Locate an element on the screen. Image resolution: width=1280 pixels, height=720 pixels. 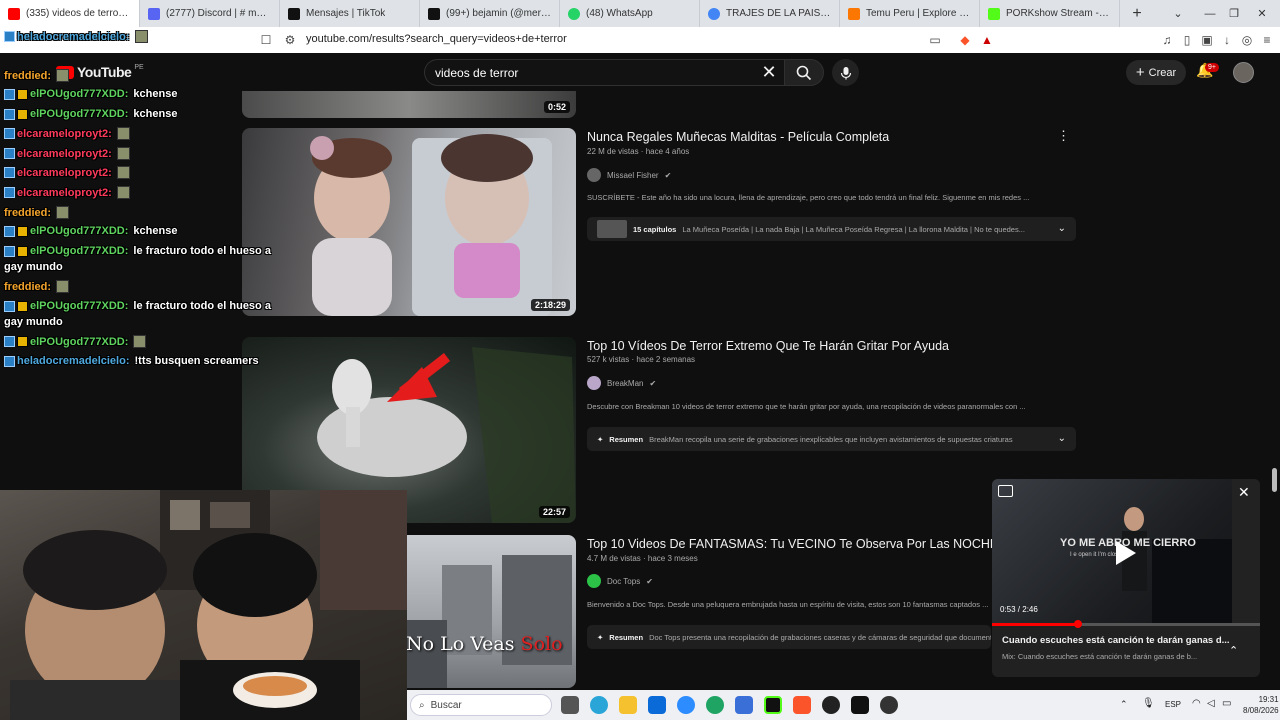
video-thumbnail: 0:52 is located at coordinates (409, 104).